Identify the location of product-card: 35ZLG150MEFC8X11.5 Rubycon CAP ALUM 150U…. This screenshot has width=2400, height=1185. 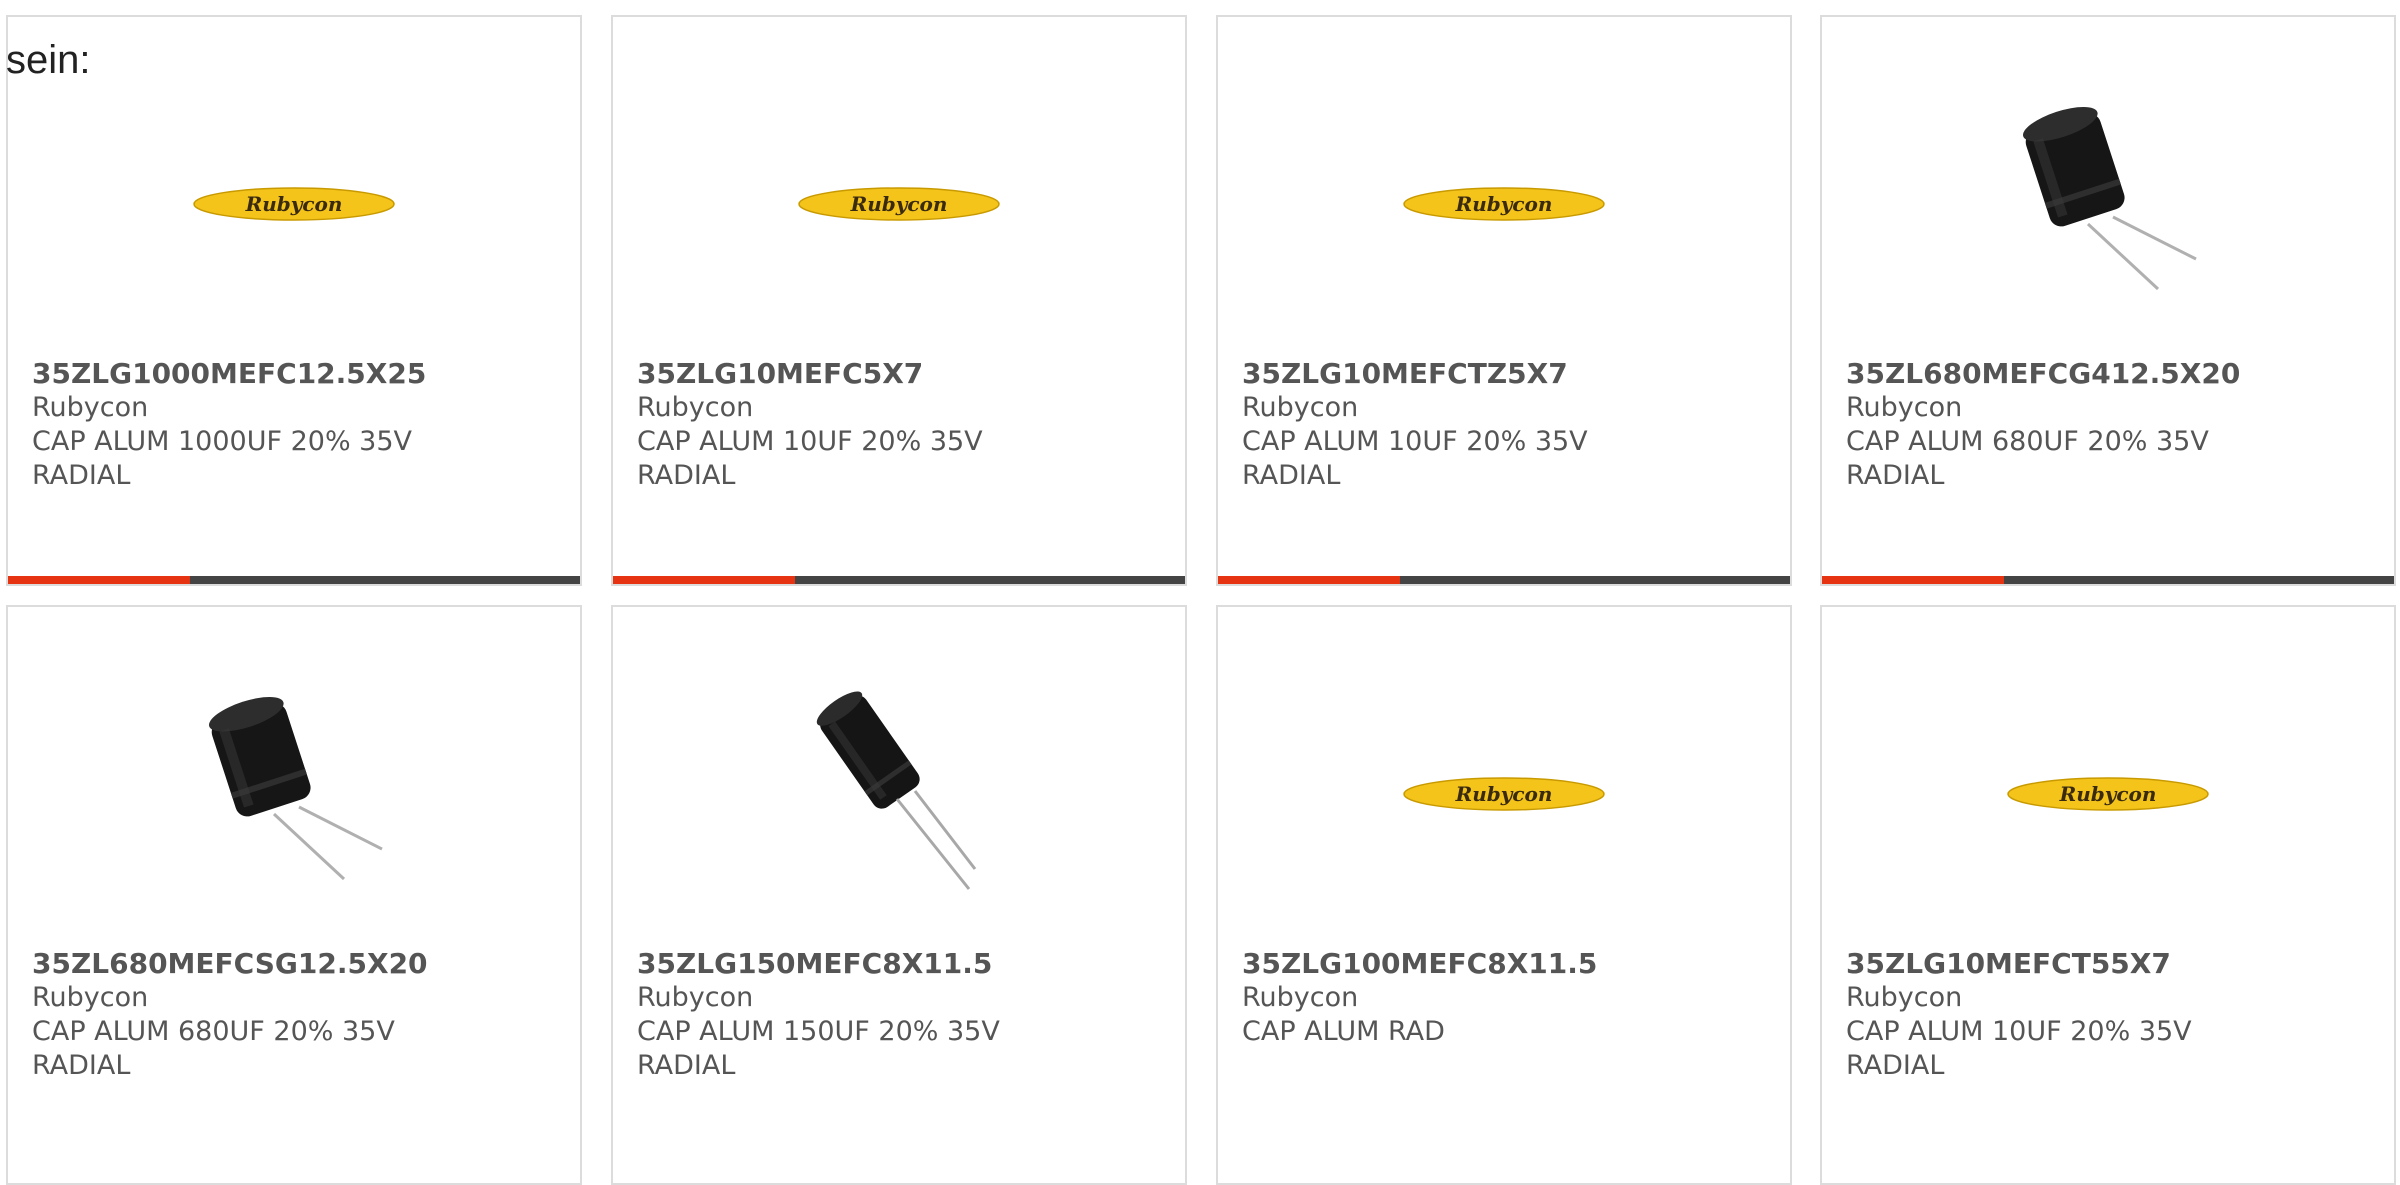
(899, 895).